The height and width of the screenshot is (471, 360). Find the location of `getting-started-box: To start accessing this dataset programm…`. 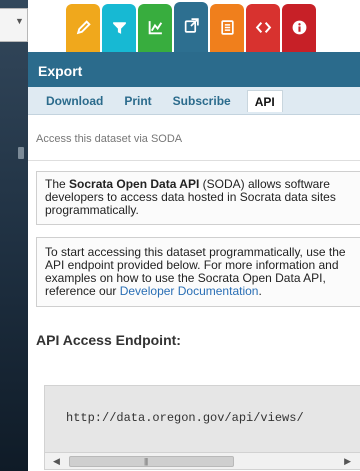

getting-started-box: To start accessing this dataset programm… is located at coordinates (198, 272).